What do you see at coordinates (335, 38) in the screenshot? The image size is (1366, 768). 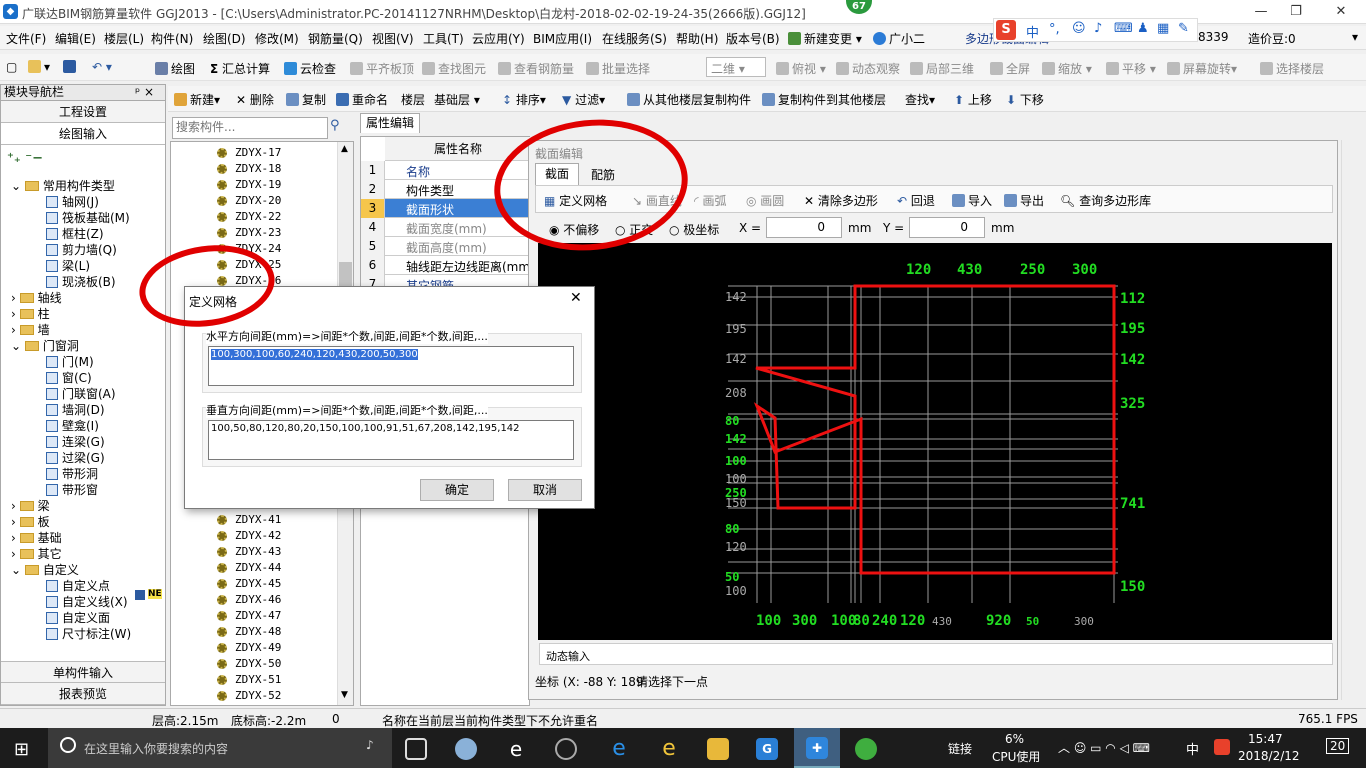 I see `menu-rebar: 钢筋量(Q)` at bounding box center [335, 38].